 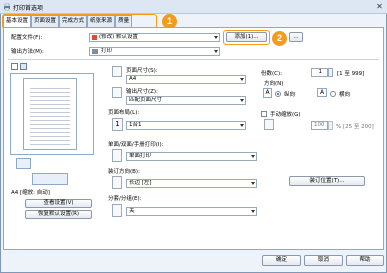 I want to click on preview-text-lines, so click(x=50, y=115).